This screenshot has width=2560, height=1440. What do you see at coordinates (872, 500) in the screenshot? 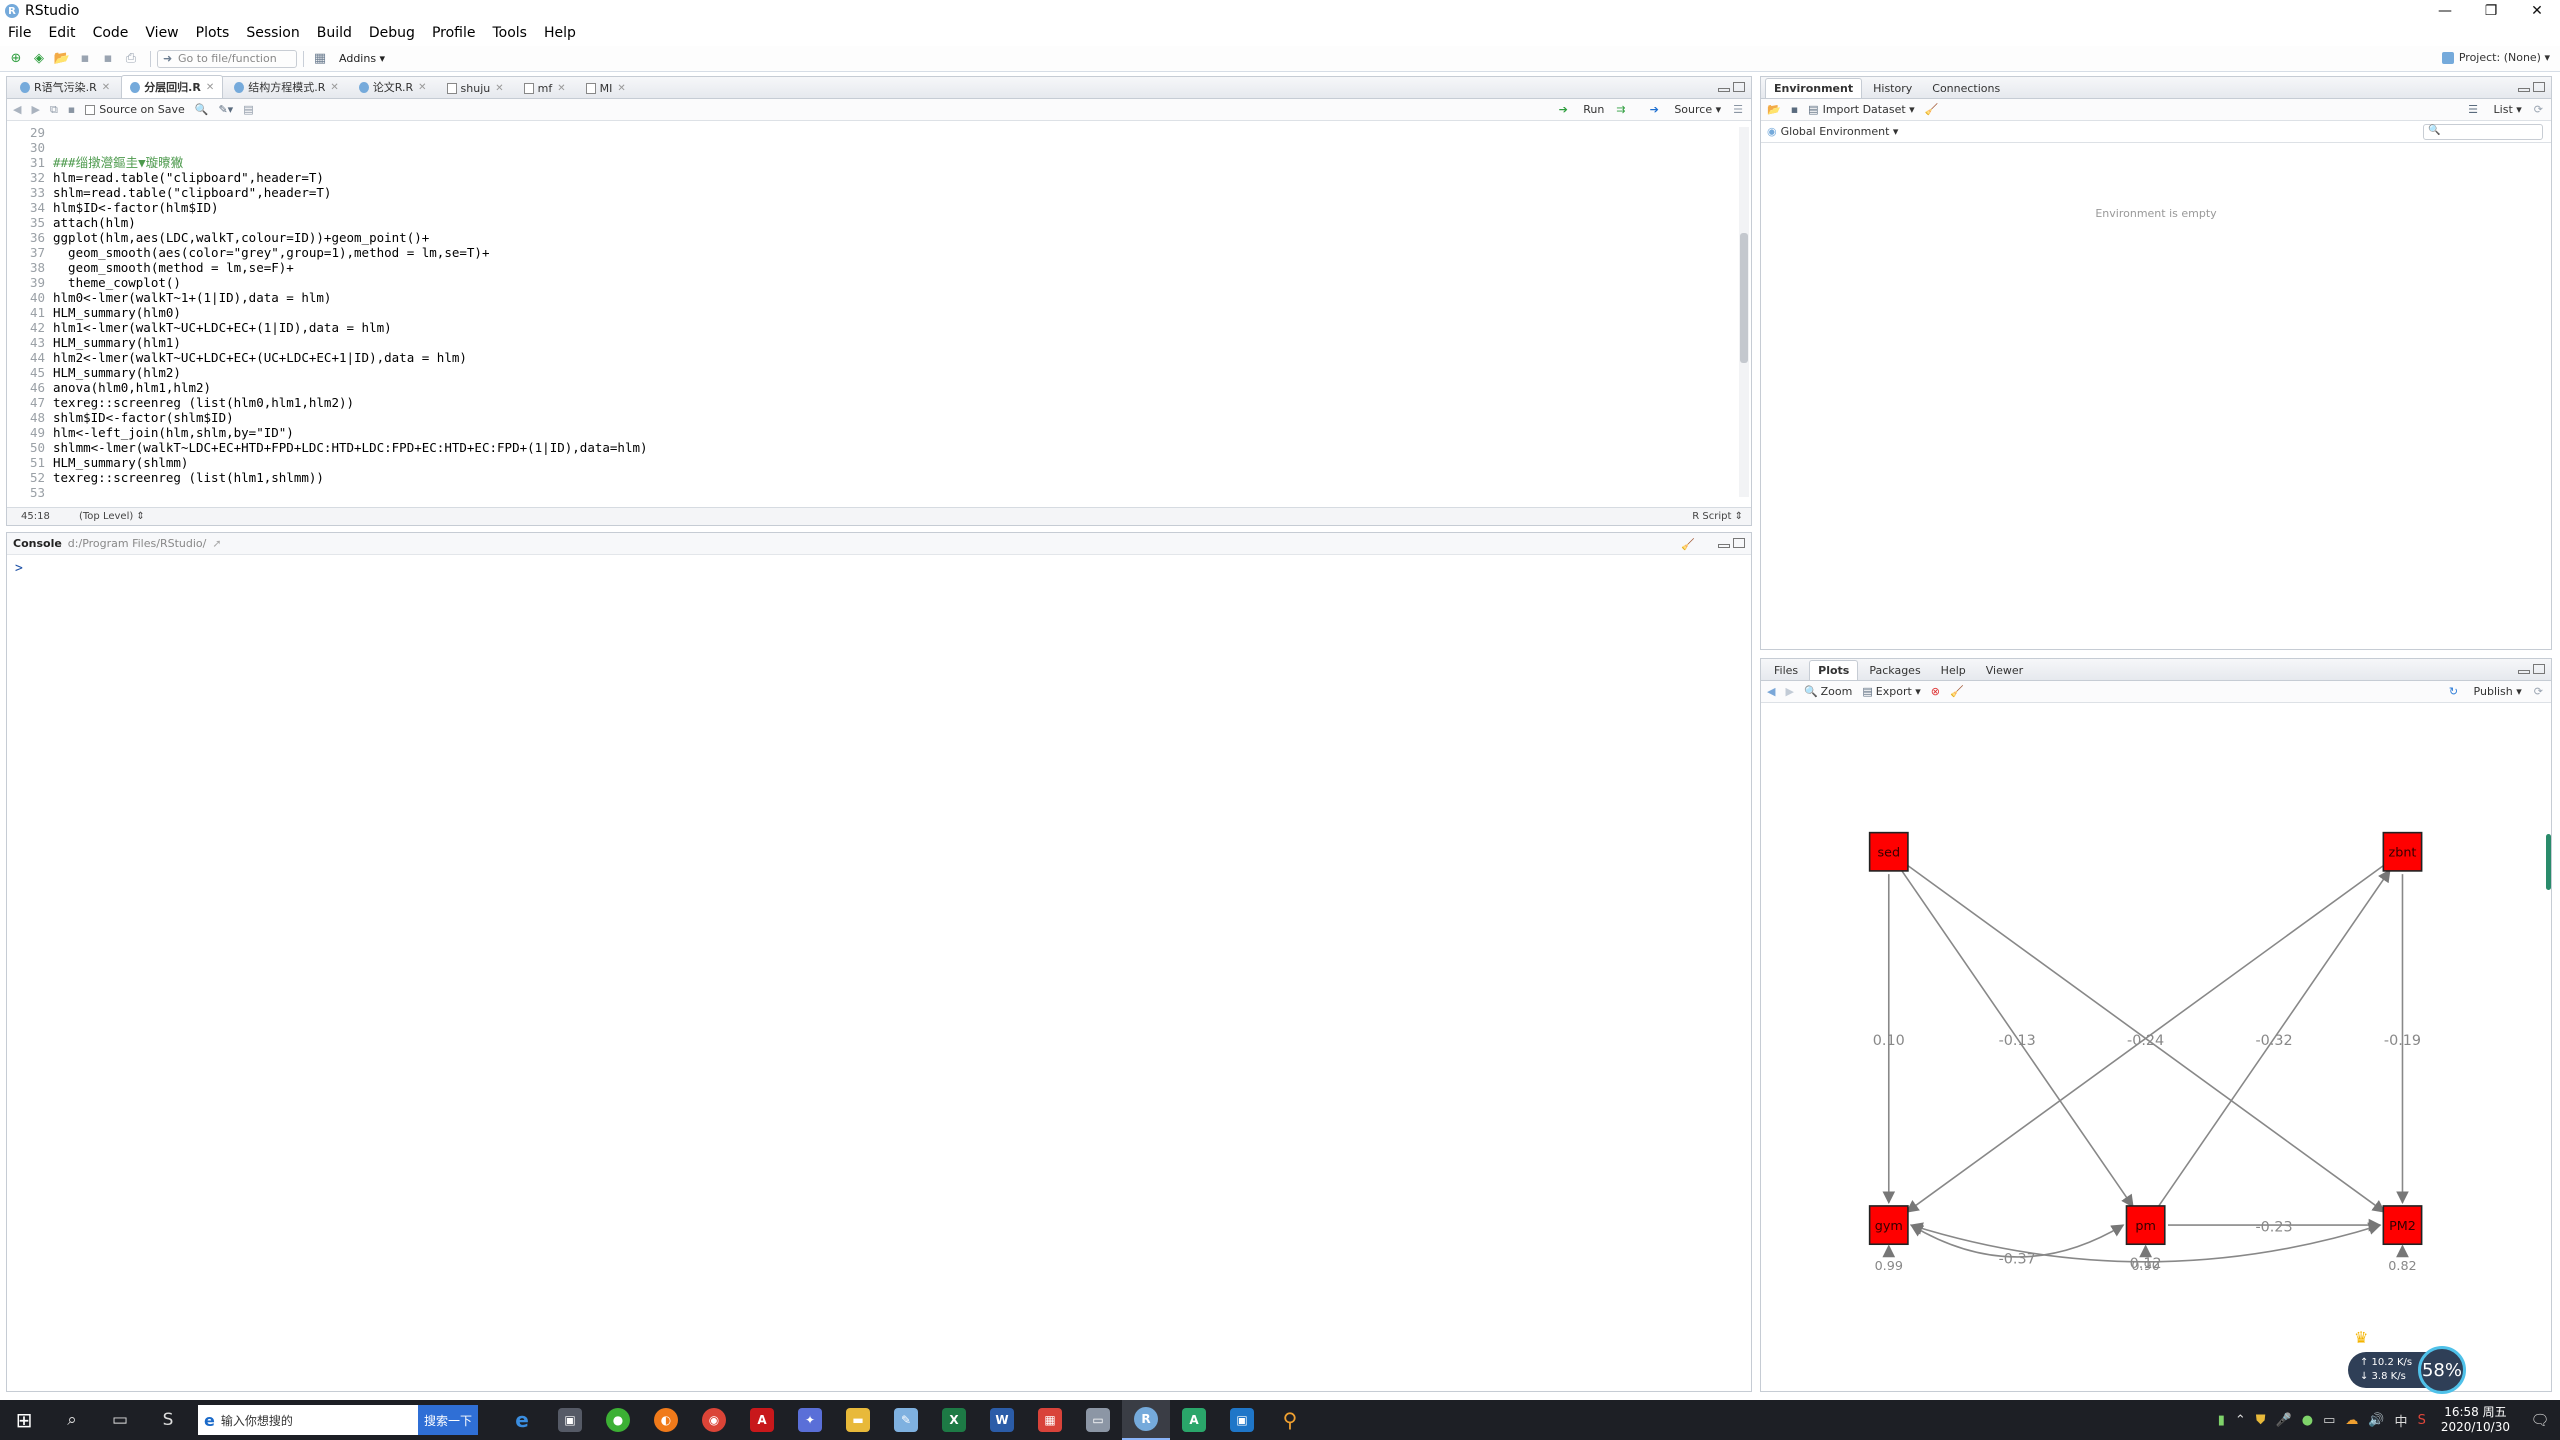
I see `code-line: 54` at bounding box center [872, 500].